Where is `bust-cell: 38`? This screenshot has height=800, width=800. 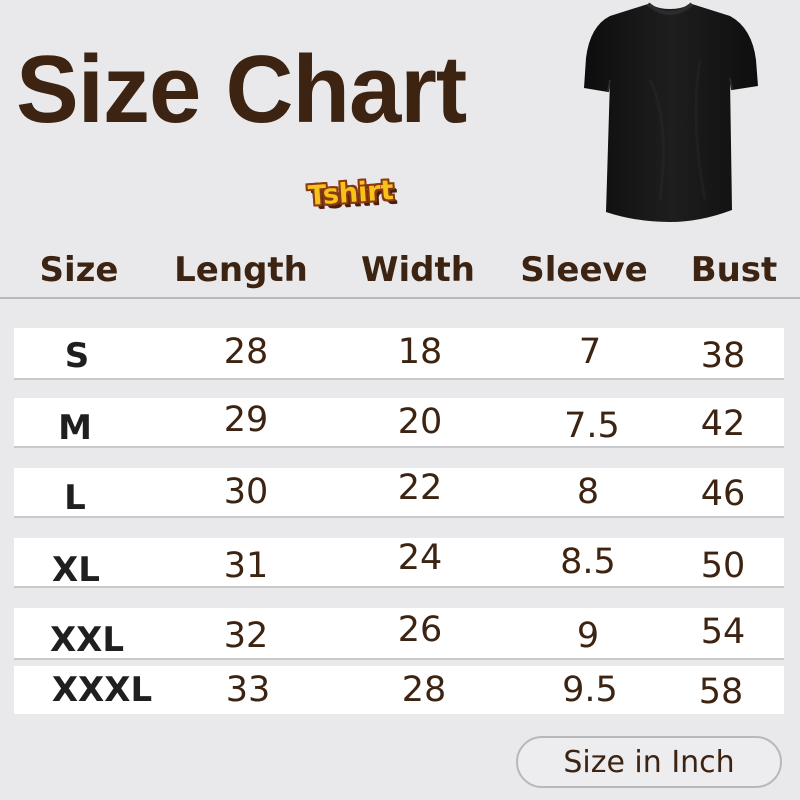 bust-cell: 38 is located at coordinates (723, 356).